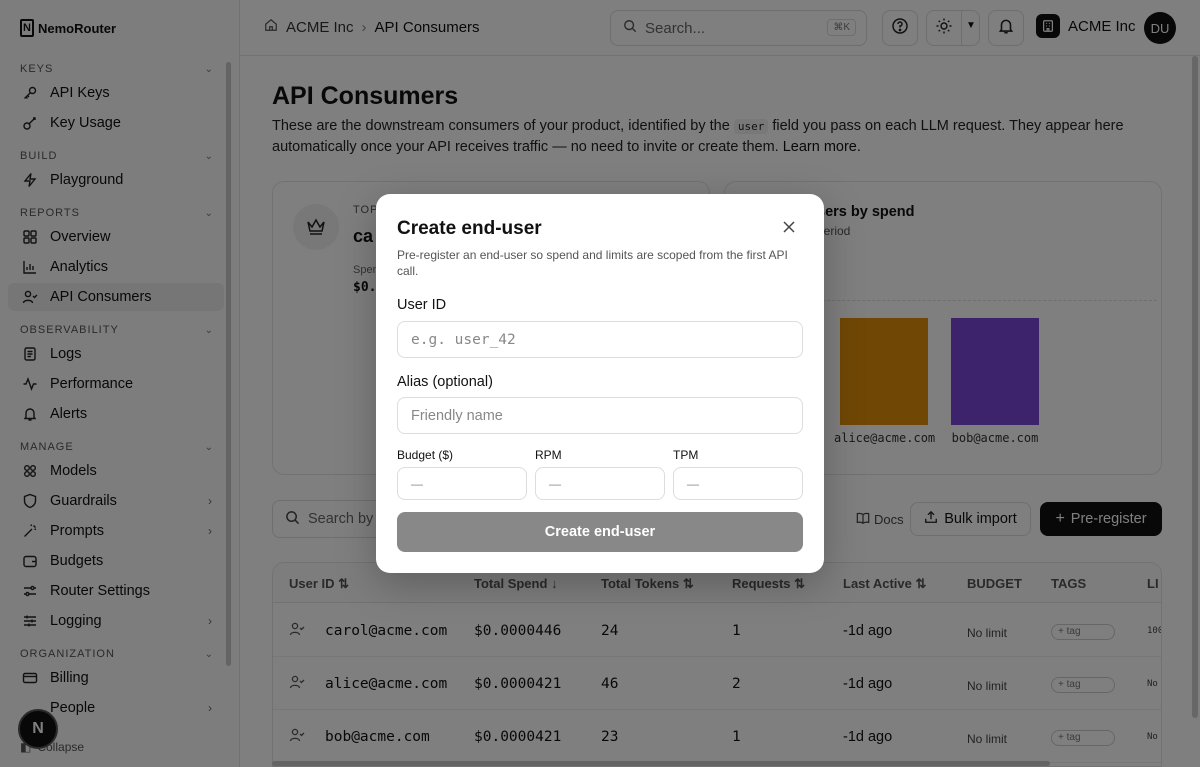 The height and width of the screenshot is (767, 1200). What do you see at coordinates (548, 455) in the screenshot?
I see `rpm-label: RPM` at bounding box center [548, 455].